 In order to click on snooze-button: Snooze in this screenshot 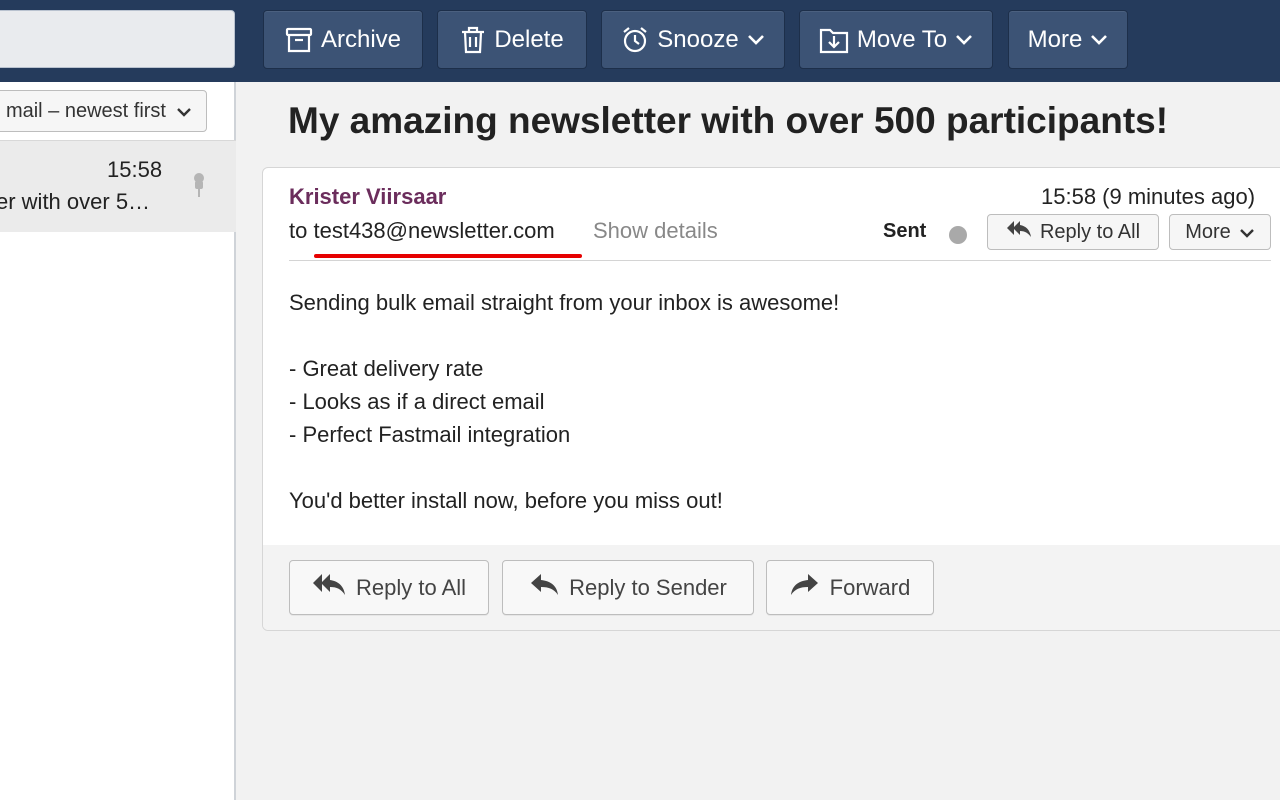, I will do `click(693, 39)`.